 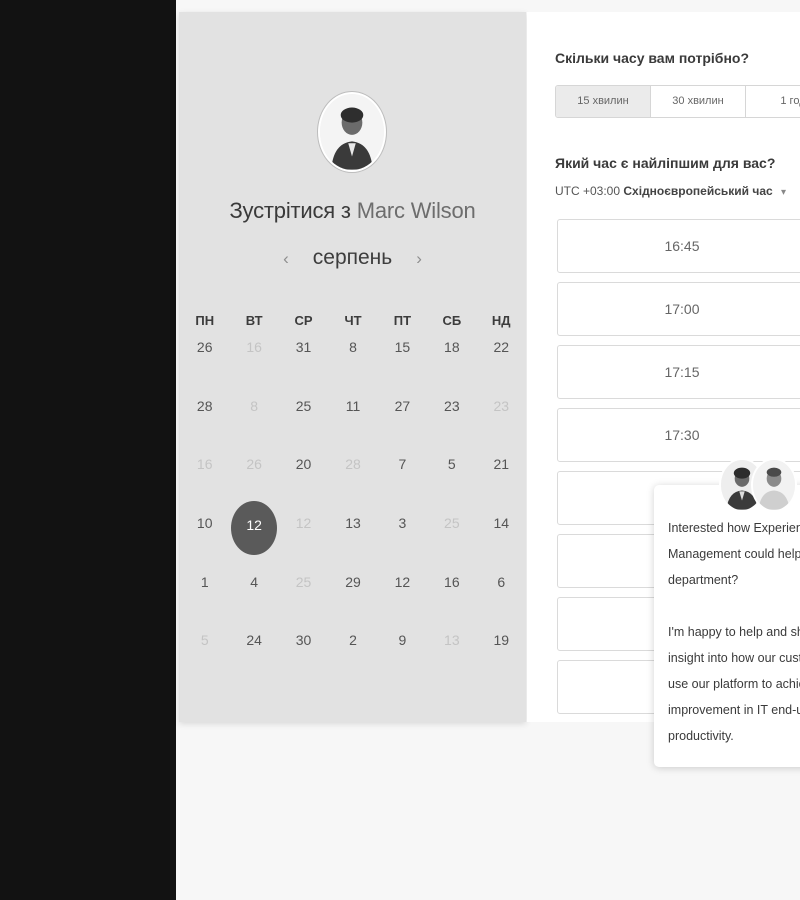 What do you see at coordinates (451, 361) in the screenshot?
I see `calendar-day: 18` at bounding box center [451, 361].